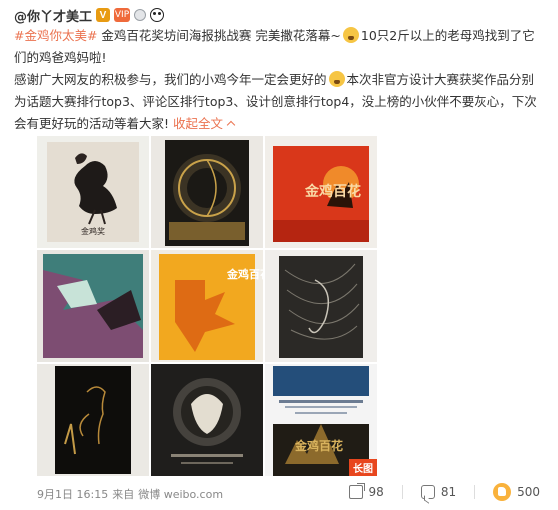 This screenshot has width=558, height=510. Describe the element at coordinates (366, 491) in the screenshot. I see `share-button: 98` at that location.